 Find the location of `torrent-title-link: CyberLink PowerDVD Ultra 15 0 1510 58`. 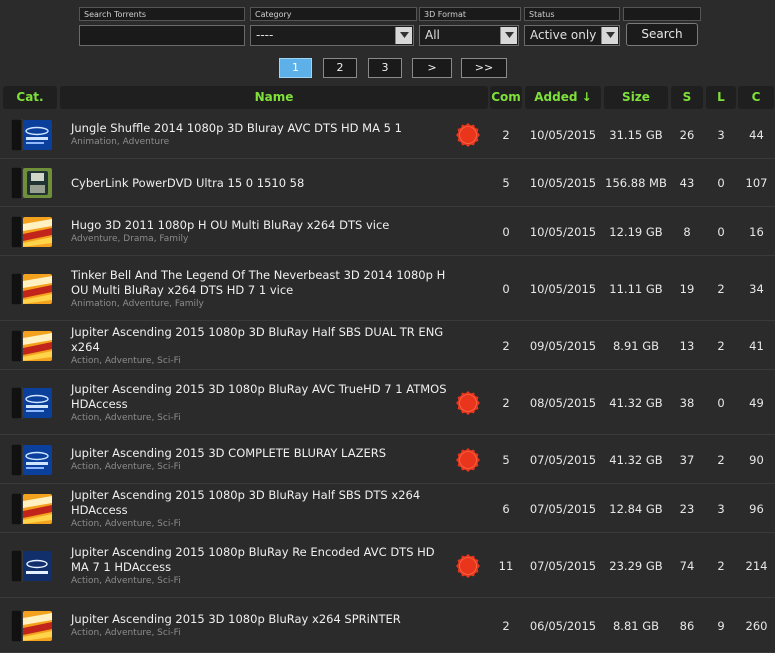

torrent-title-link: CyberLink PowerDVD Ultra 15 0 1510 58 is located at coordinates (261, 183).